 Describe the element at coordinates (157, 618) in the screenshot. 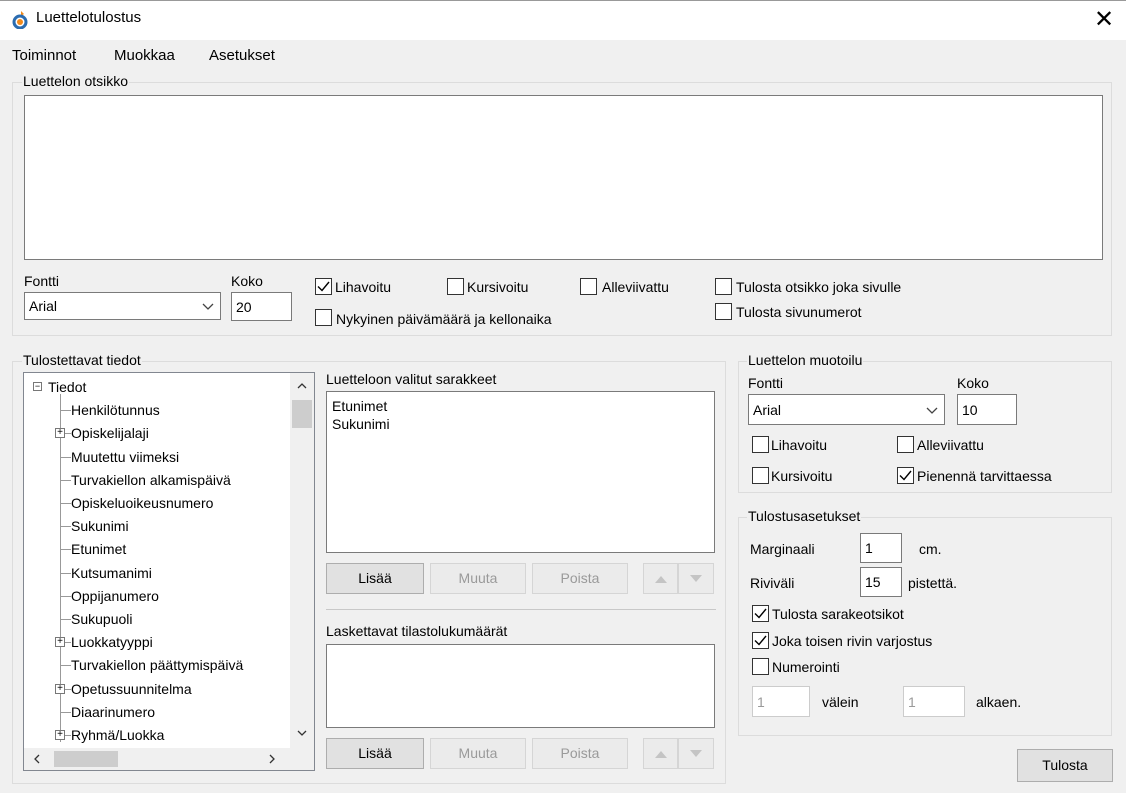

I see `tree-item: Sukupuoli` at that location.